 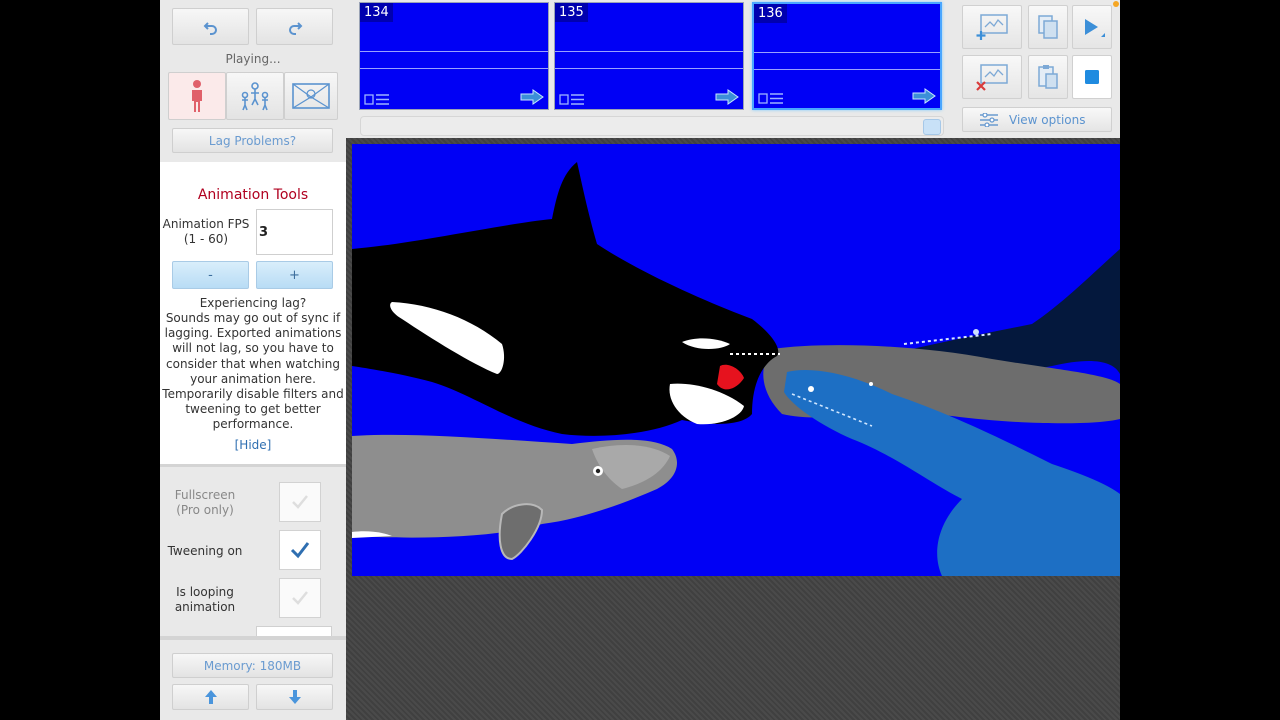 What do you see at coordinates (376, 12) in the screenshot?
I see `frame-number: 134` at bounding box center [376, 12].